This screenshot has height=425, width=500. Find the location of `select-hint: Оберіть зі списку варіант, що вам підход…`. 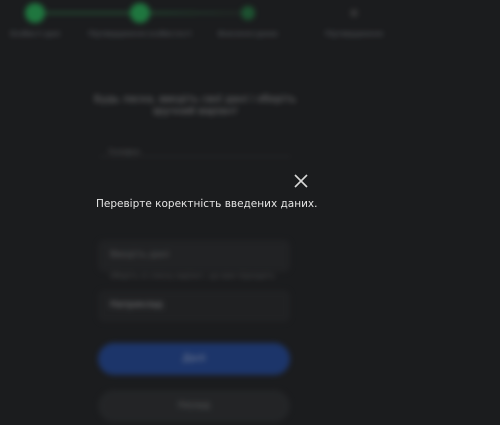

select-hint: Оберіть зі списку варіант, що вам підход… is located at coordinates (192, 276).